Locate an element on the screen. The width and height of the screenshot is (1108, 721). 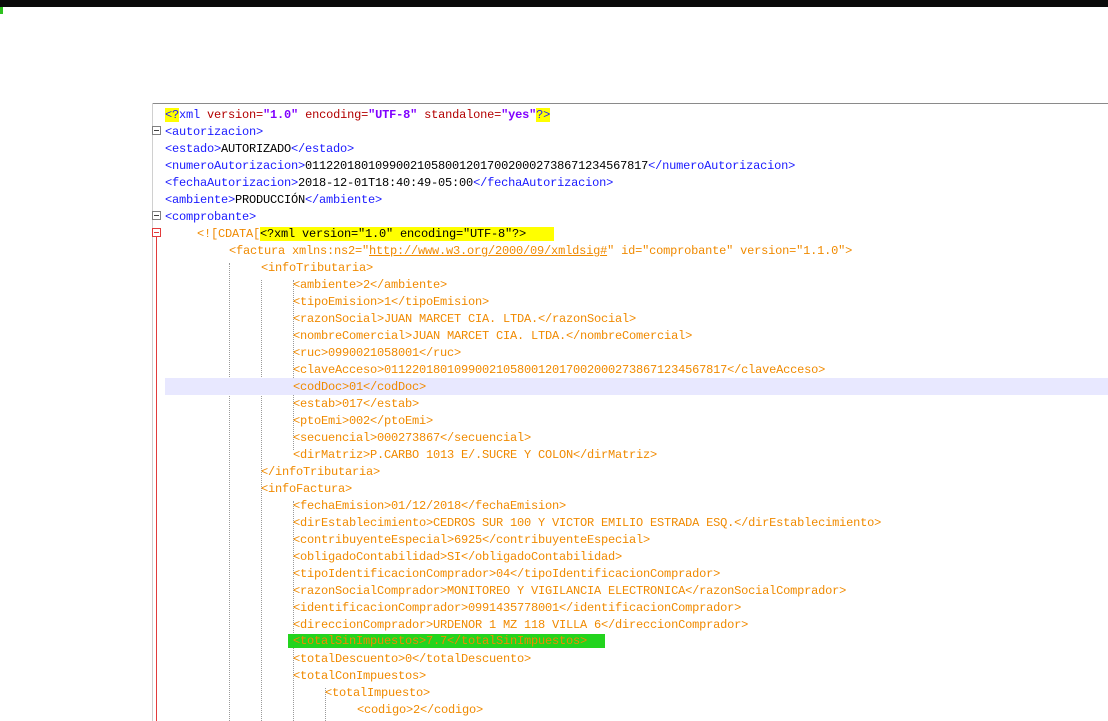
comprobante-tag: <comprobante> is located at coordinates (211, 217).